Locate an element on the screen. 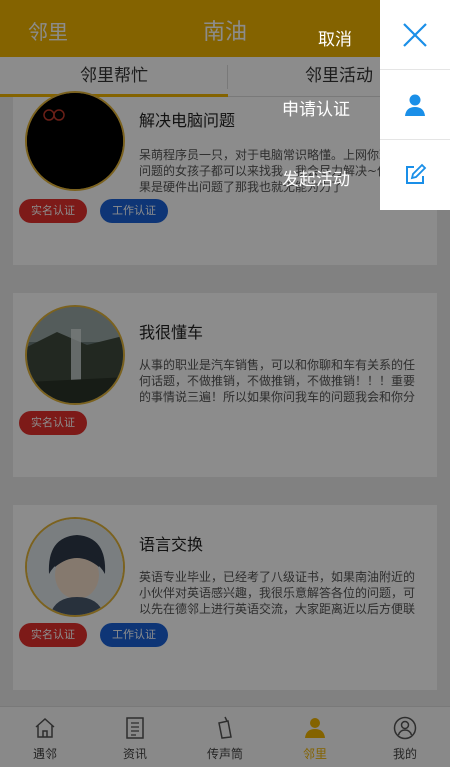 Image resolution: width=450 pixels, height=767 pixels. close-icon is located at coordinates (415, 35).